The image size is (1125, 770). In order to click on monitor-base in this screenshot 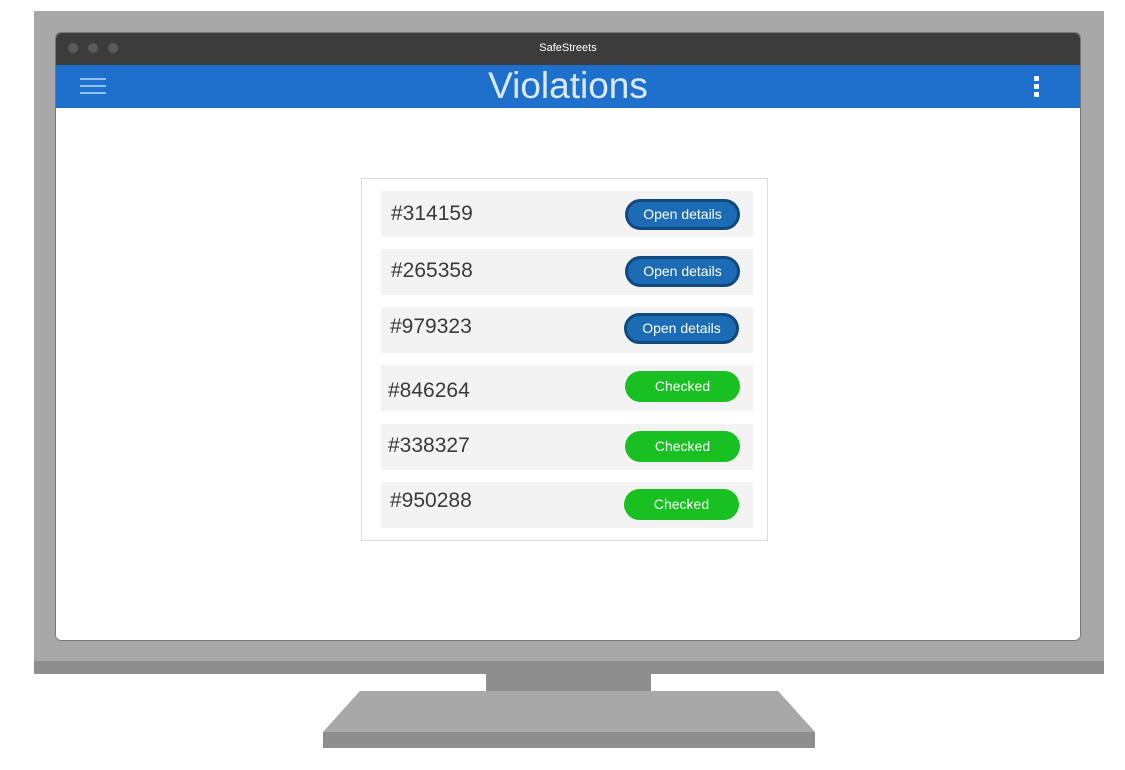, I will do `click(569, 711)`.